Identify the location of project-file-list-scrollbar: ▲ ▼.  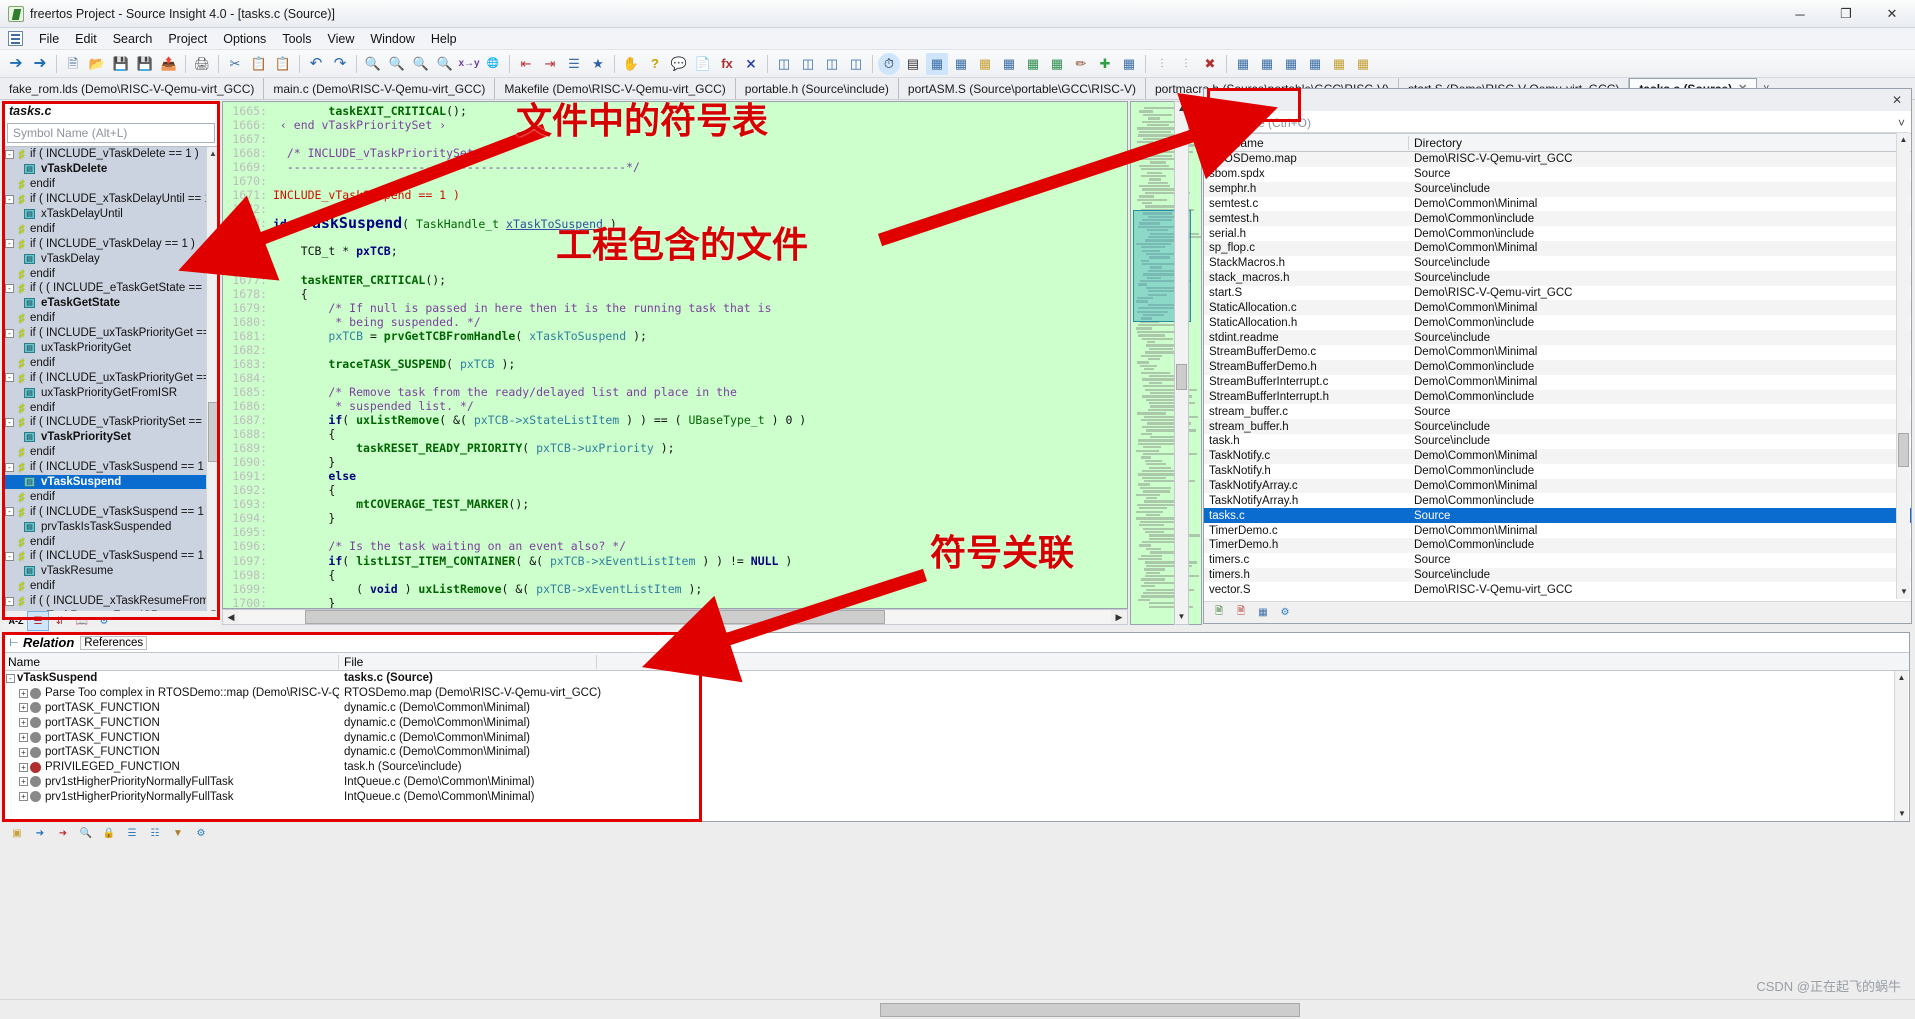
(1903, 366).